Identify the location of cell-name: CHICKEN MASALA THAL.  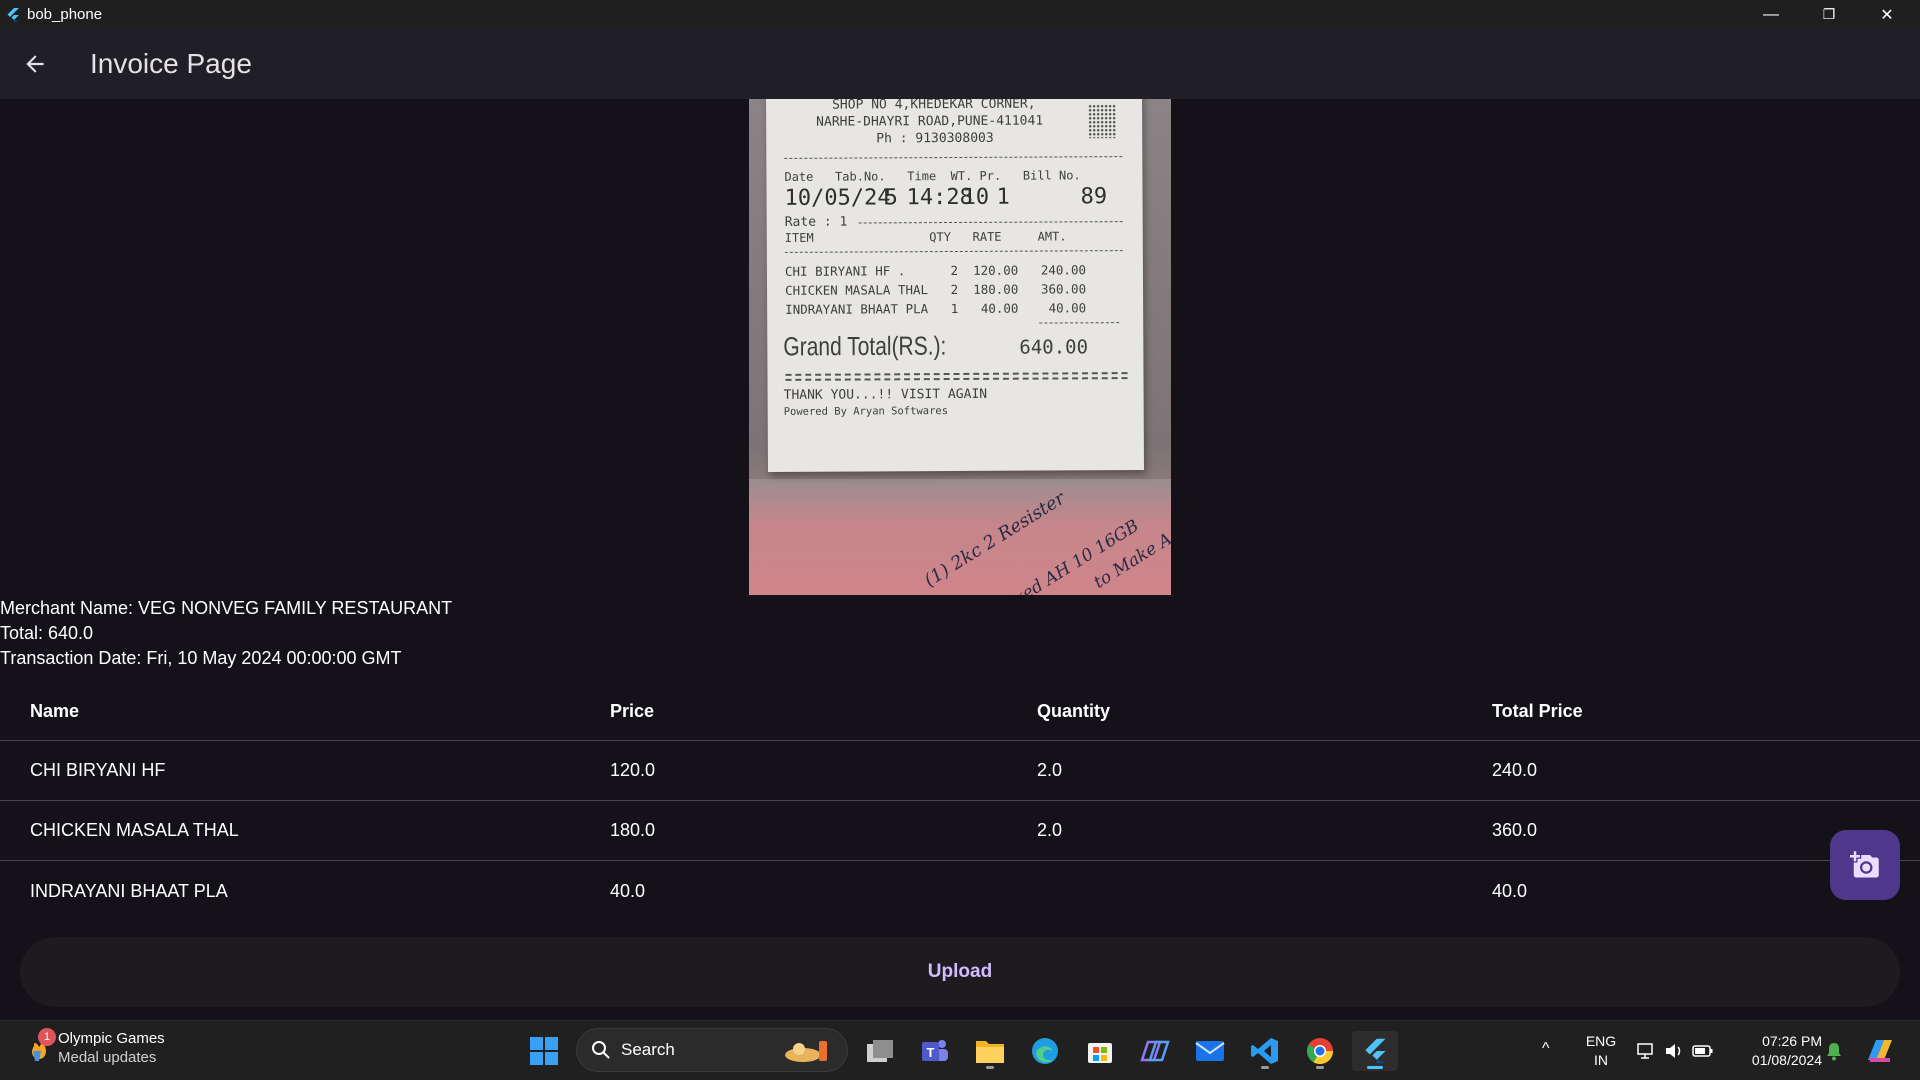
(134, 830).